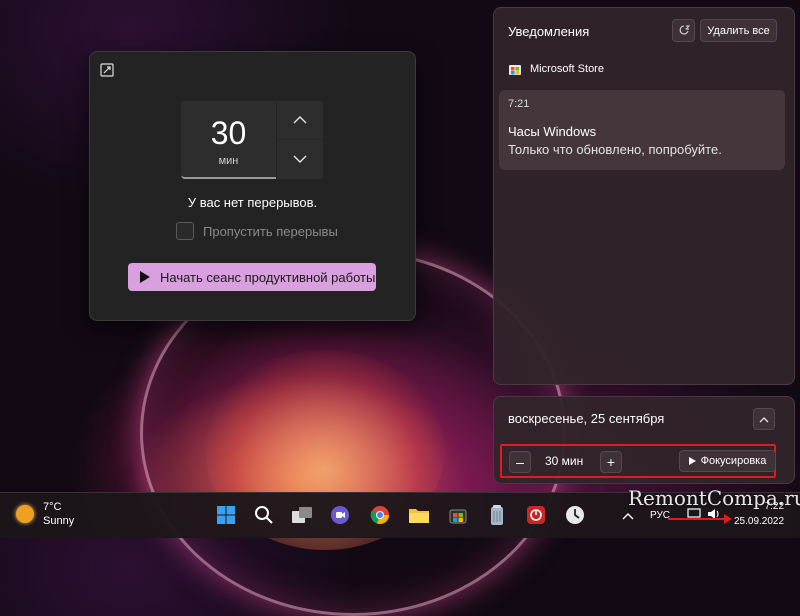 This screenshot has height=616, width=800. I want to click on breaks-info: У вас нет перерывов., so click(252, 202).